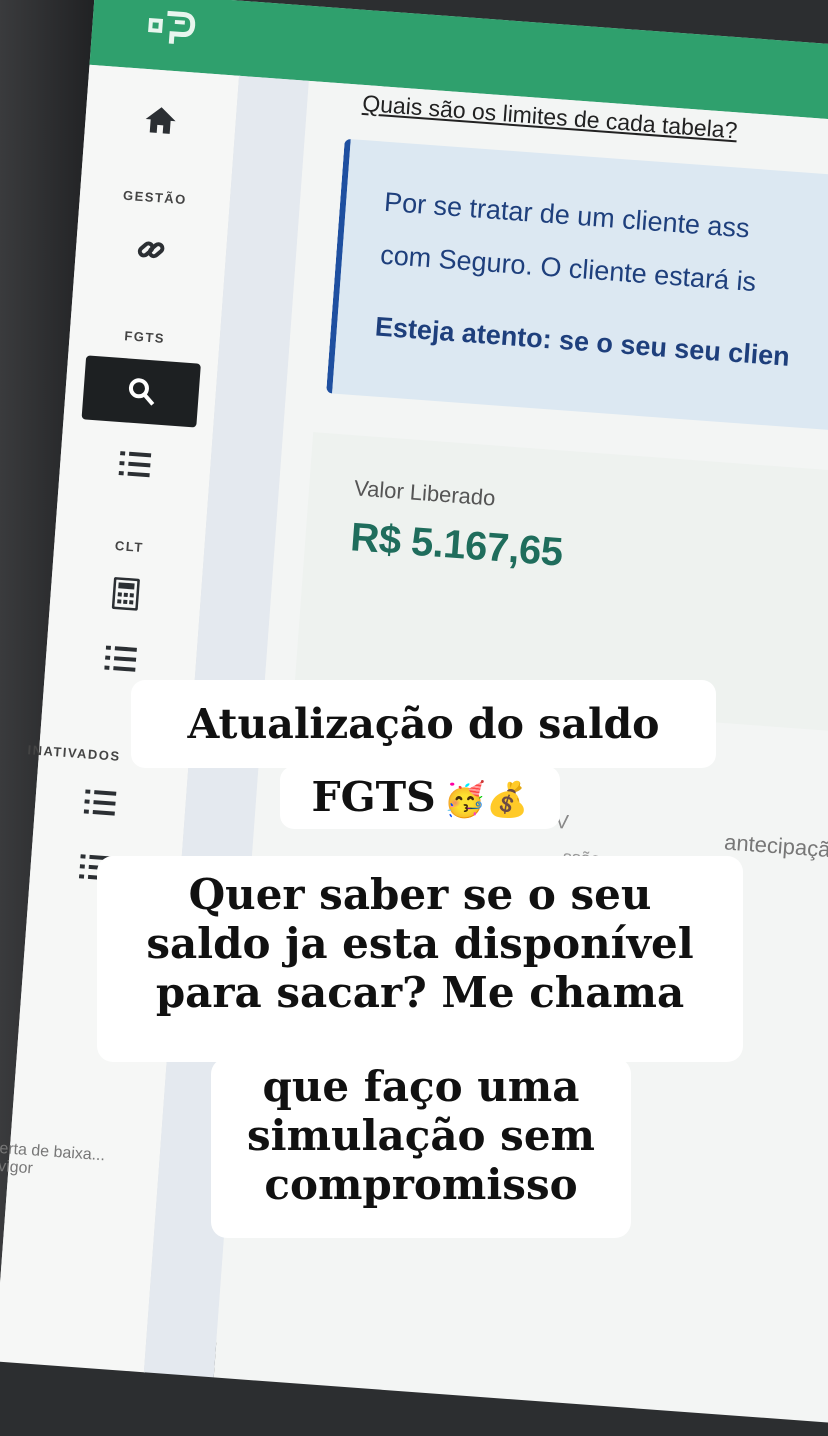 This screenshot has width=828, height=1436. I want to click on section-label-gestao: GESTÃO, so click(155, 197).